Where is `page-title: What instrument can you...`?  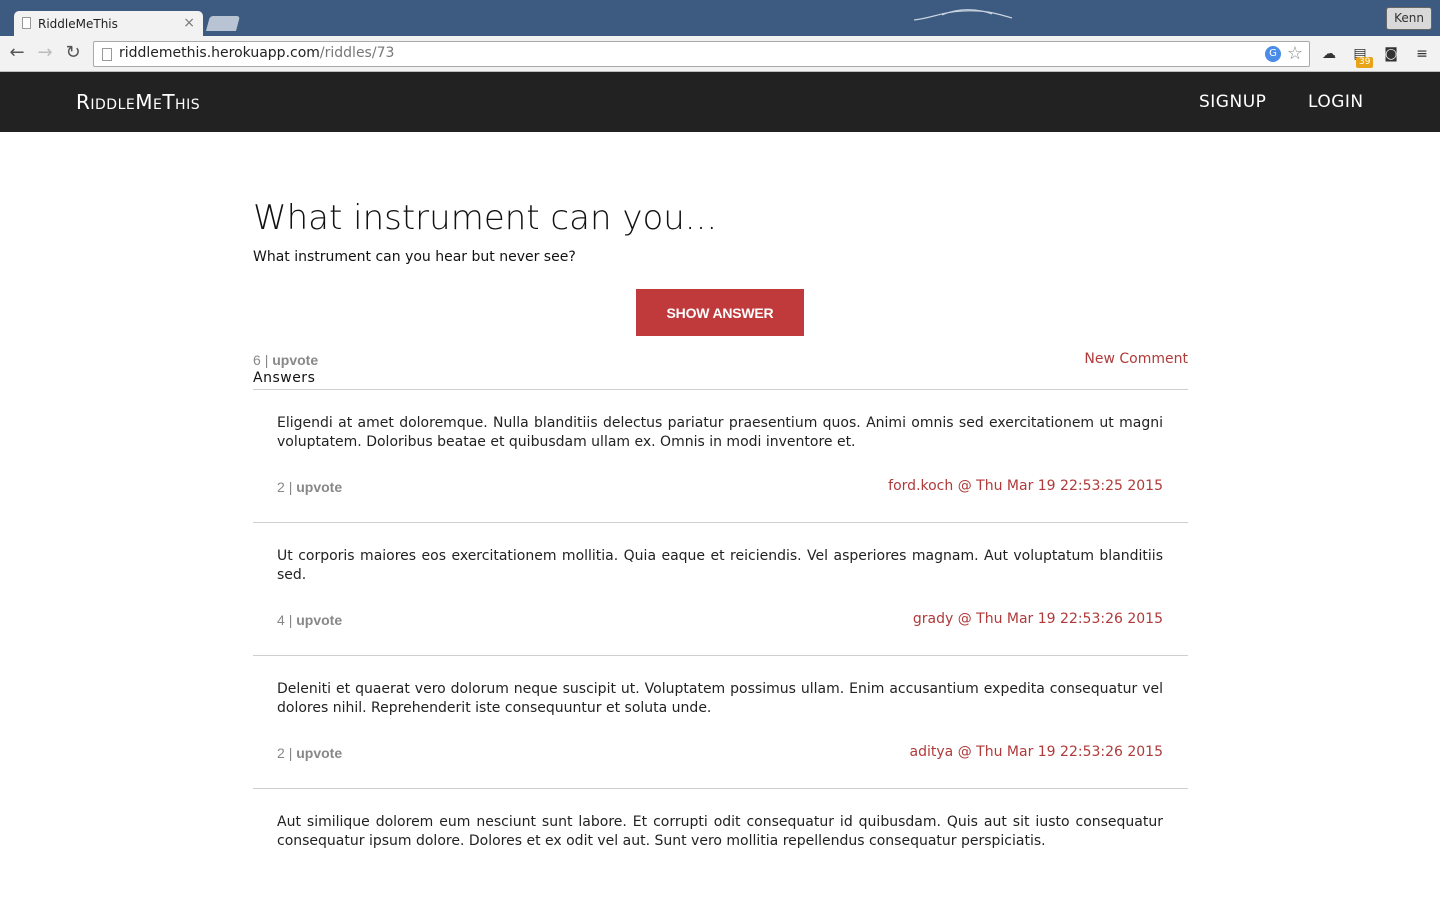
page-title: What instrument can you... is located at coordinates (485, 218).